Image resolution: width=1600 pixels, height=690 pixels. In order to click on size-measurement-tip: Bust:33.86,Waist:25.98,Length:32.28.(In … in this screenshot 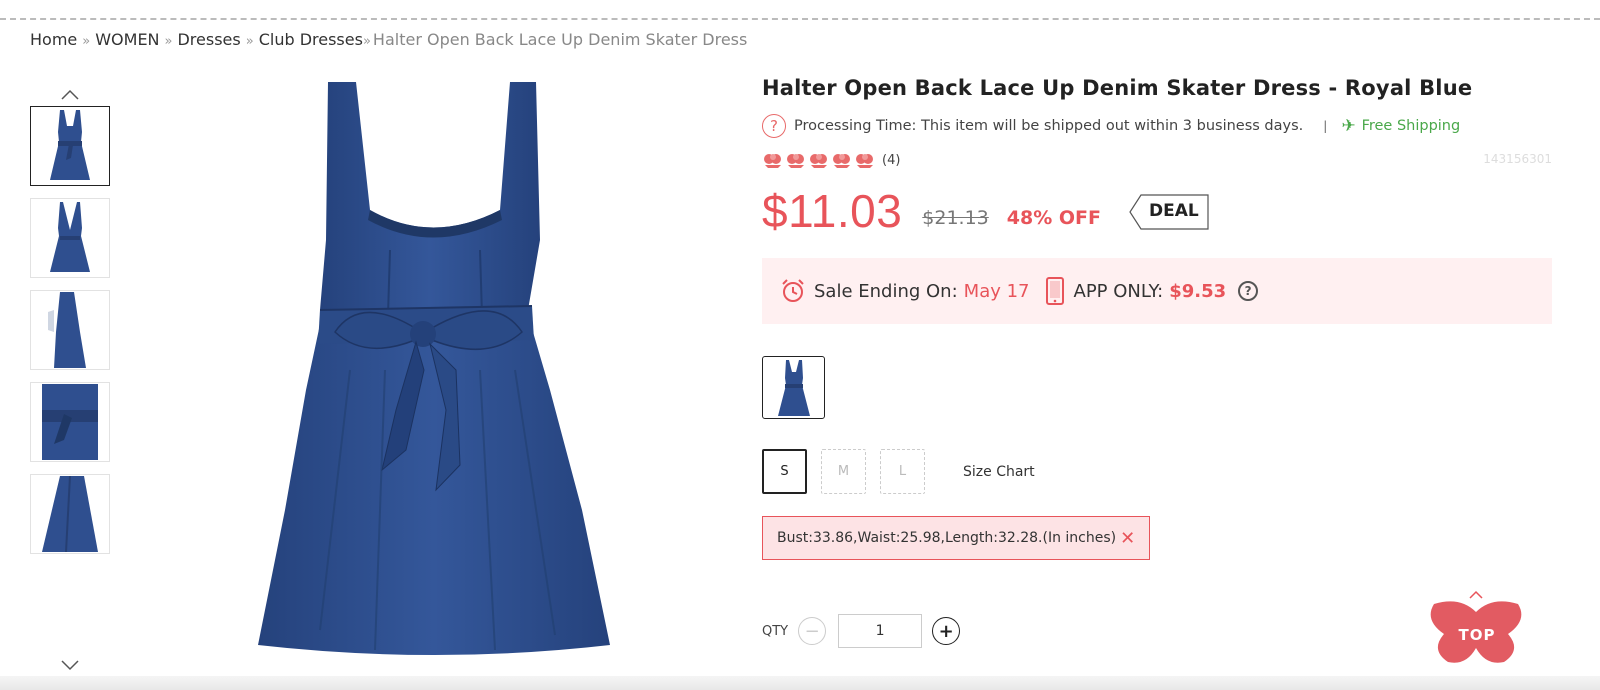, I will do `click(956, 538)`.